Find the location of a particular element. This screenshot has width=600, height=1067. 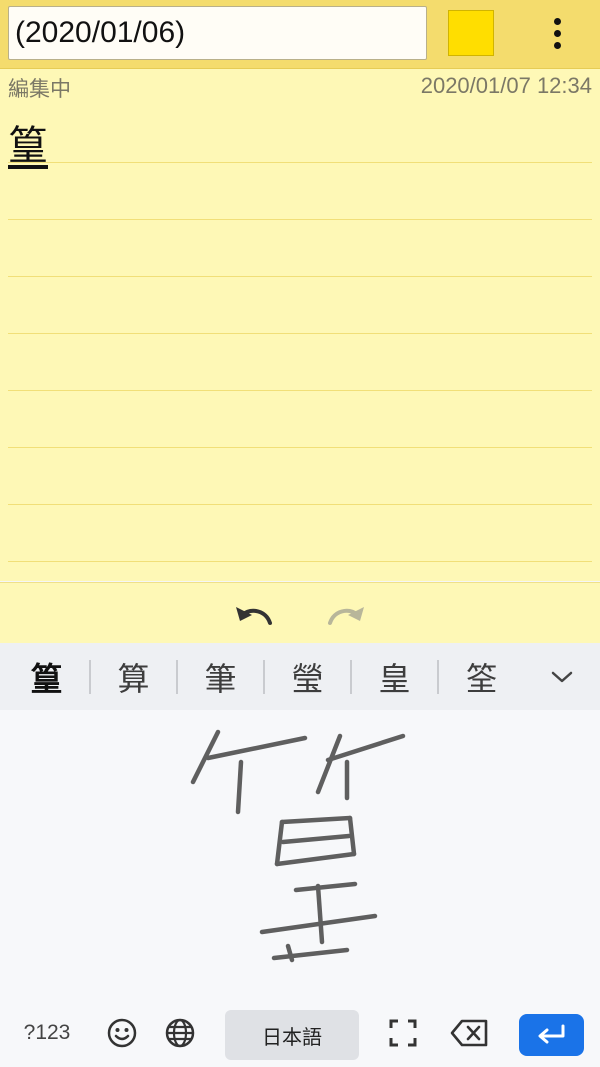

candidate-3: 筆 is located at coordinates (220, 676).